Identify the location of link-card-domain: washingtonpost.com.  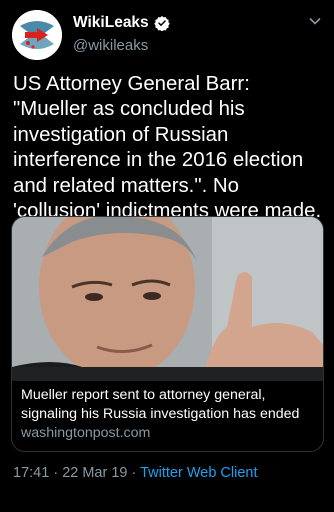
(85, 433).